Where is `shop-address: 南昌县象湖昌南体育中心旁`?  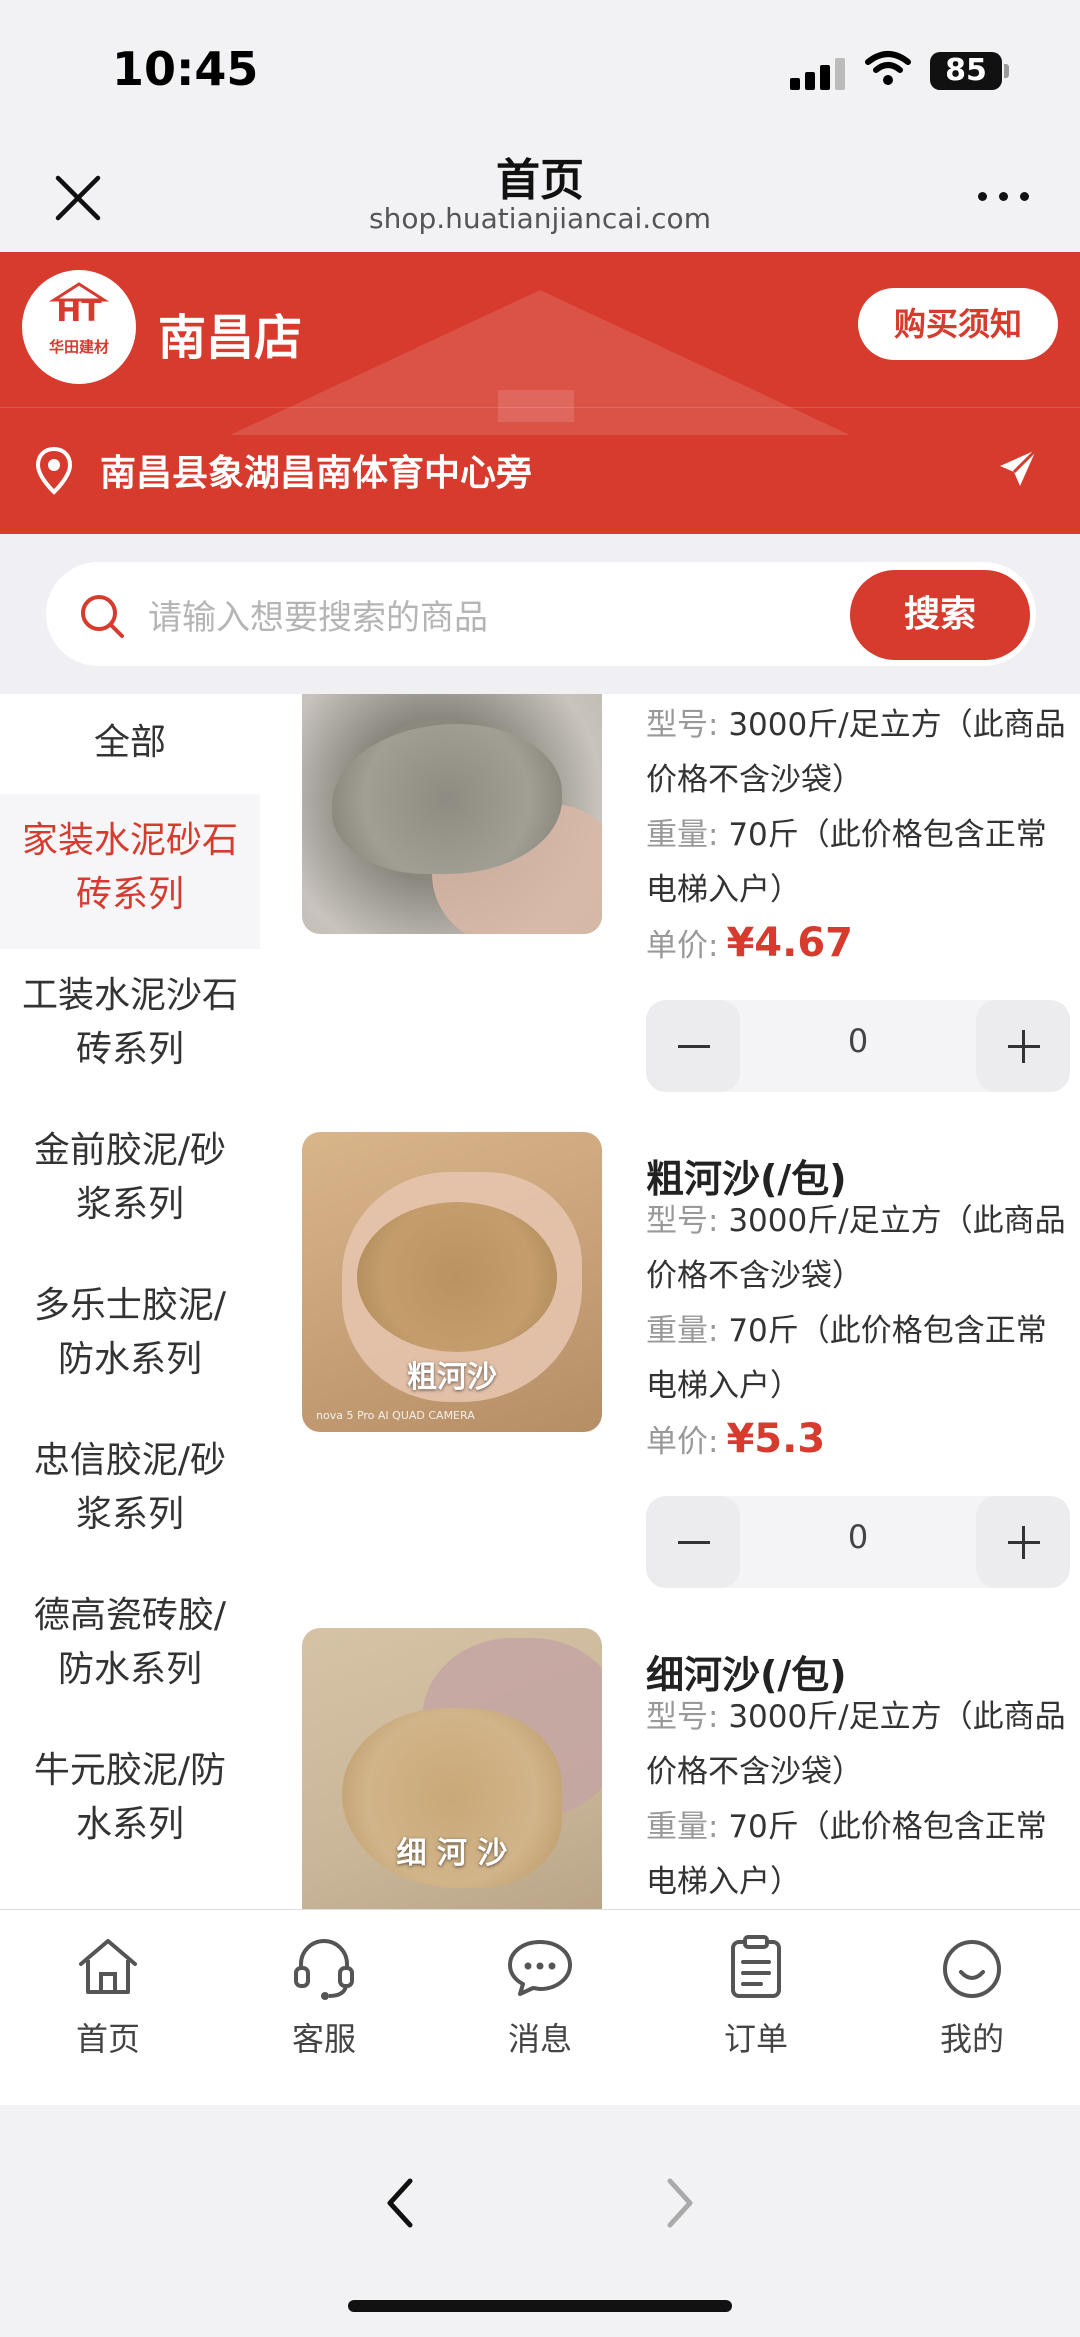
shop-address: 南昌县象湖昌南体育中心旁 is located at coordinates (316, 473).